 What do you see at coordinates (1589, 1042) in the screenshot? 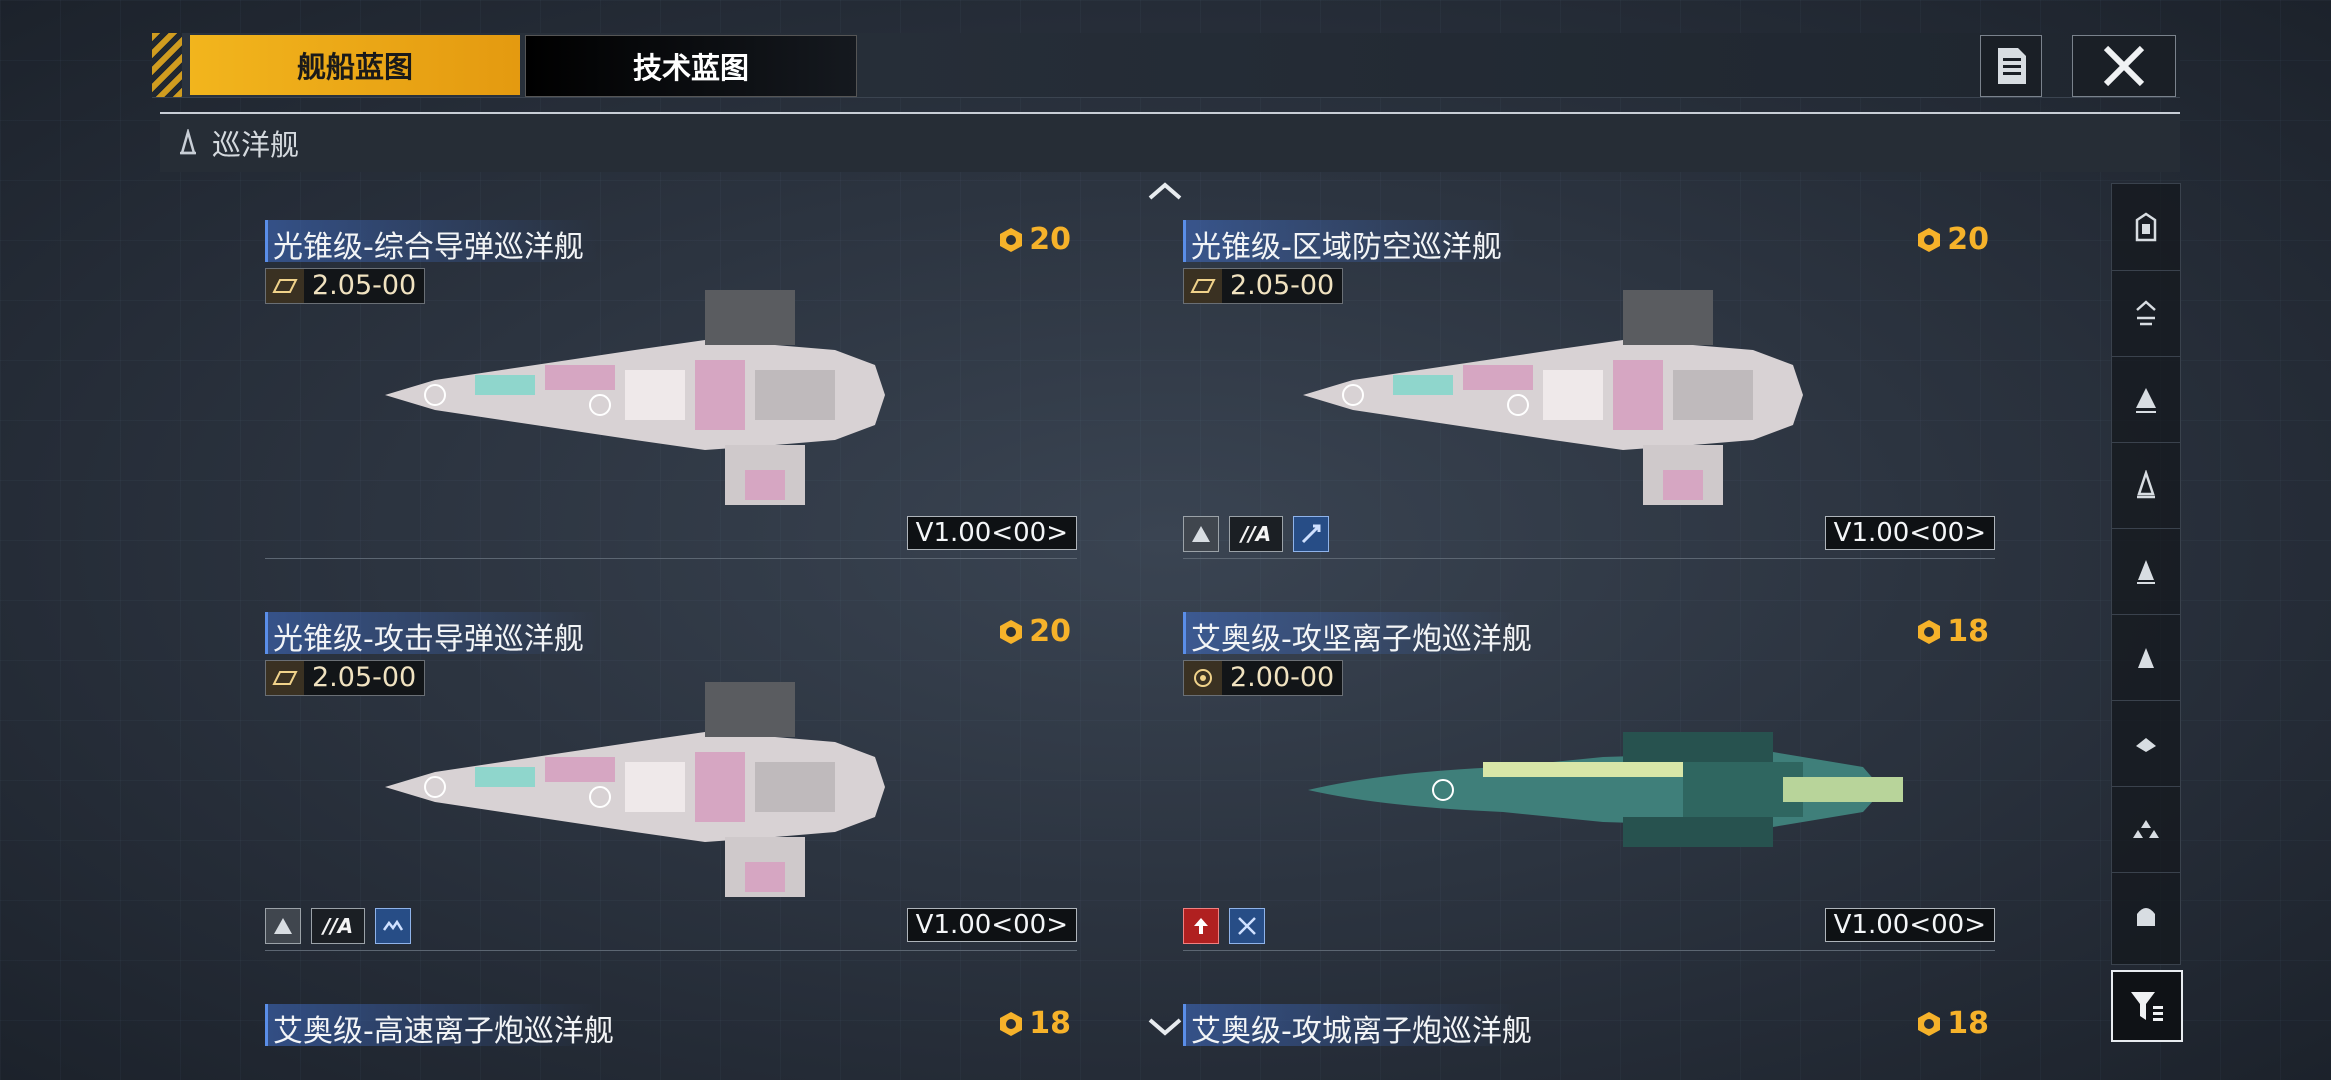
I see `blueprint-card: 艾奥级-攻城离子炮巡洋舰 18` at bounding box center [1589, 1042].